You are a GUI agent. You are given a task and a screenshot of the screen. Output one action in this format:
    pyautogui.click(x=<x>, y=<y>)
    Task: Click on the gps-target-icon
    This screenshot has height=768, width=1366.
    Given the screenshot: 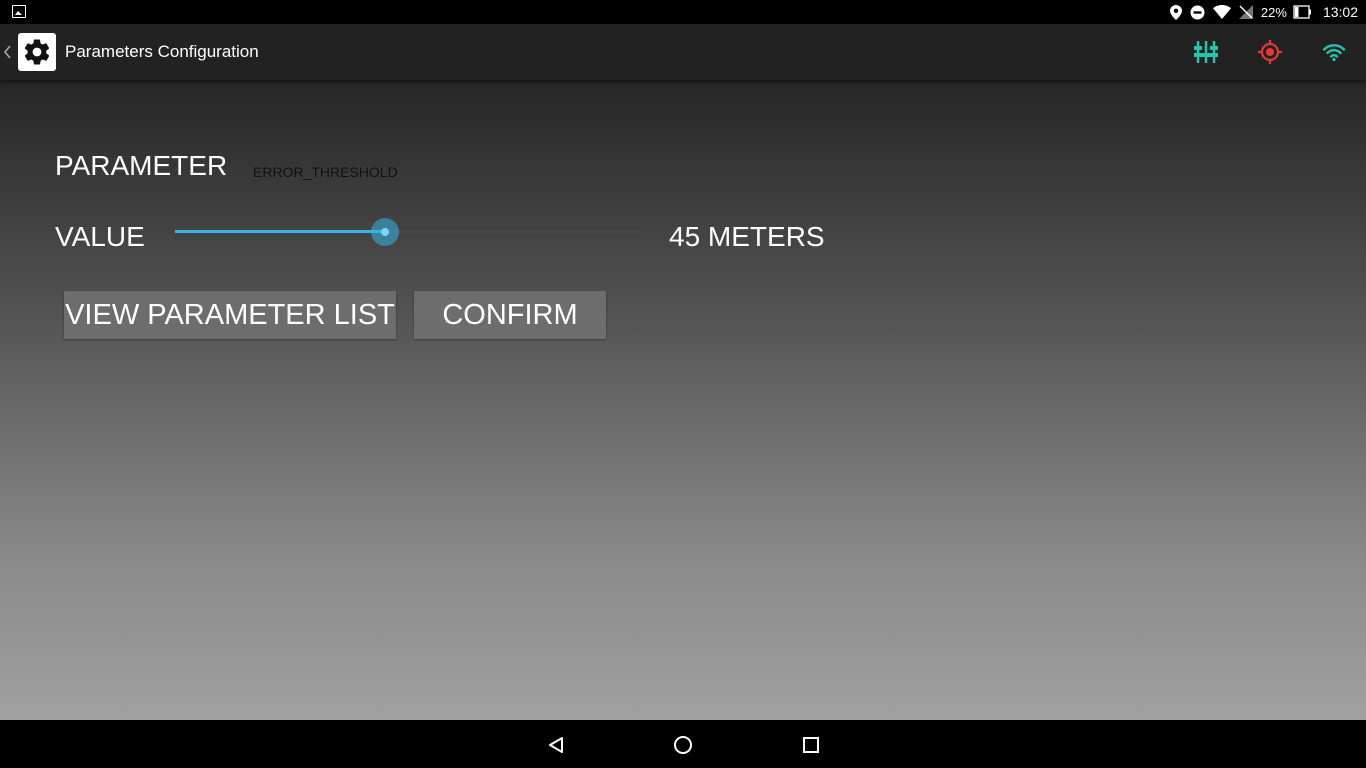 What is the action you would take?
    pyautogui.click(x=1270, y=52)
    